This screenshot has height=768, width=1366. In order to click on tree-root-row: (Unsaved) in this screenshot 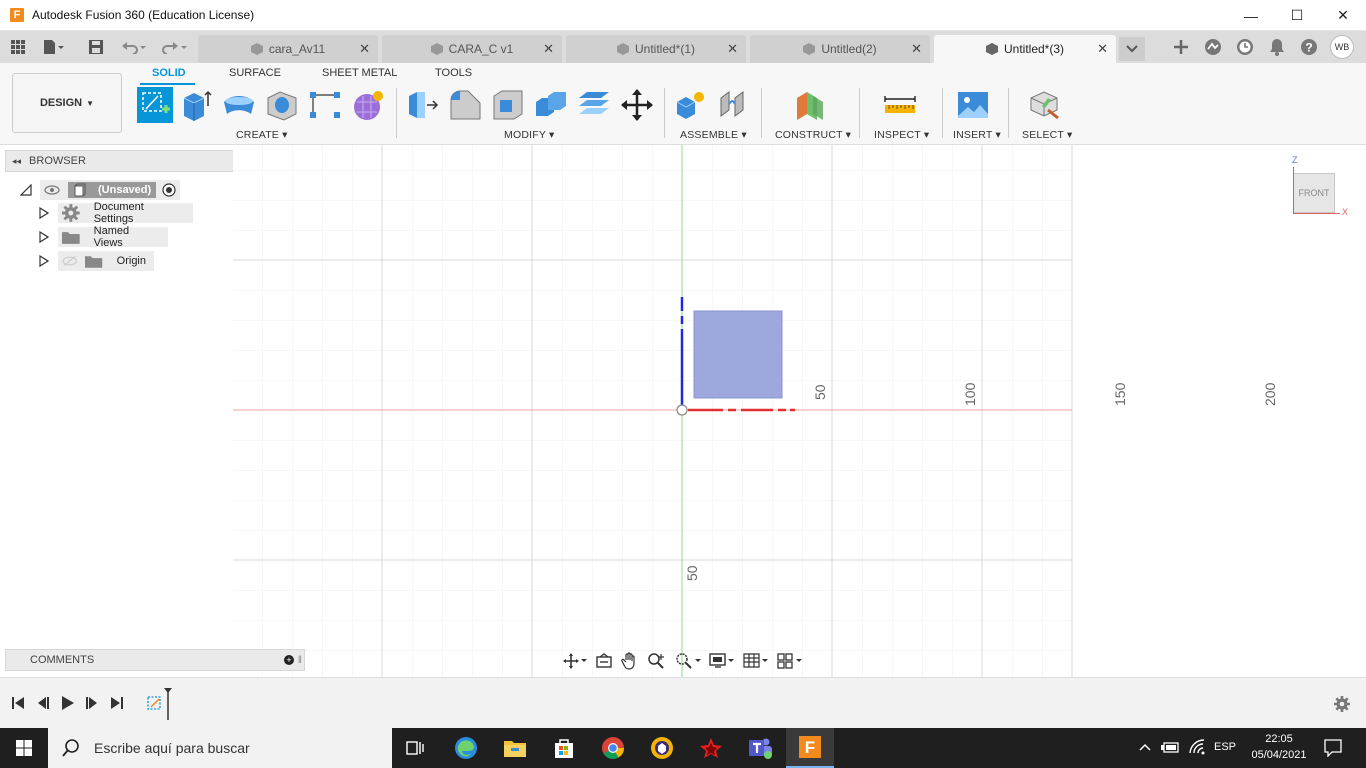, I will do `click(100, 190)`.